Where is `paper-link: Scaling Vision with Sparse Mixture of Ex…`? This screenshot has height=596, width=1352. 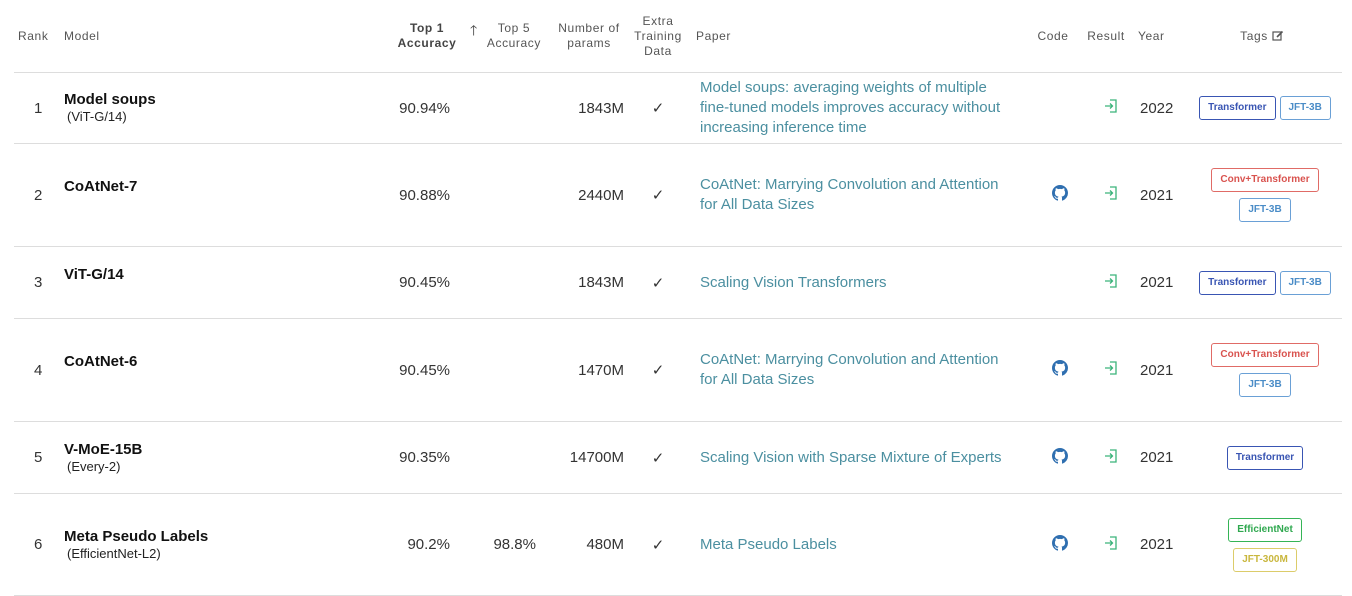 paper-link: Scaling Vision with Sparse Mixture of Ex… is located at coordinates (852, 458).